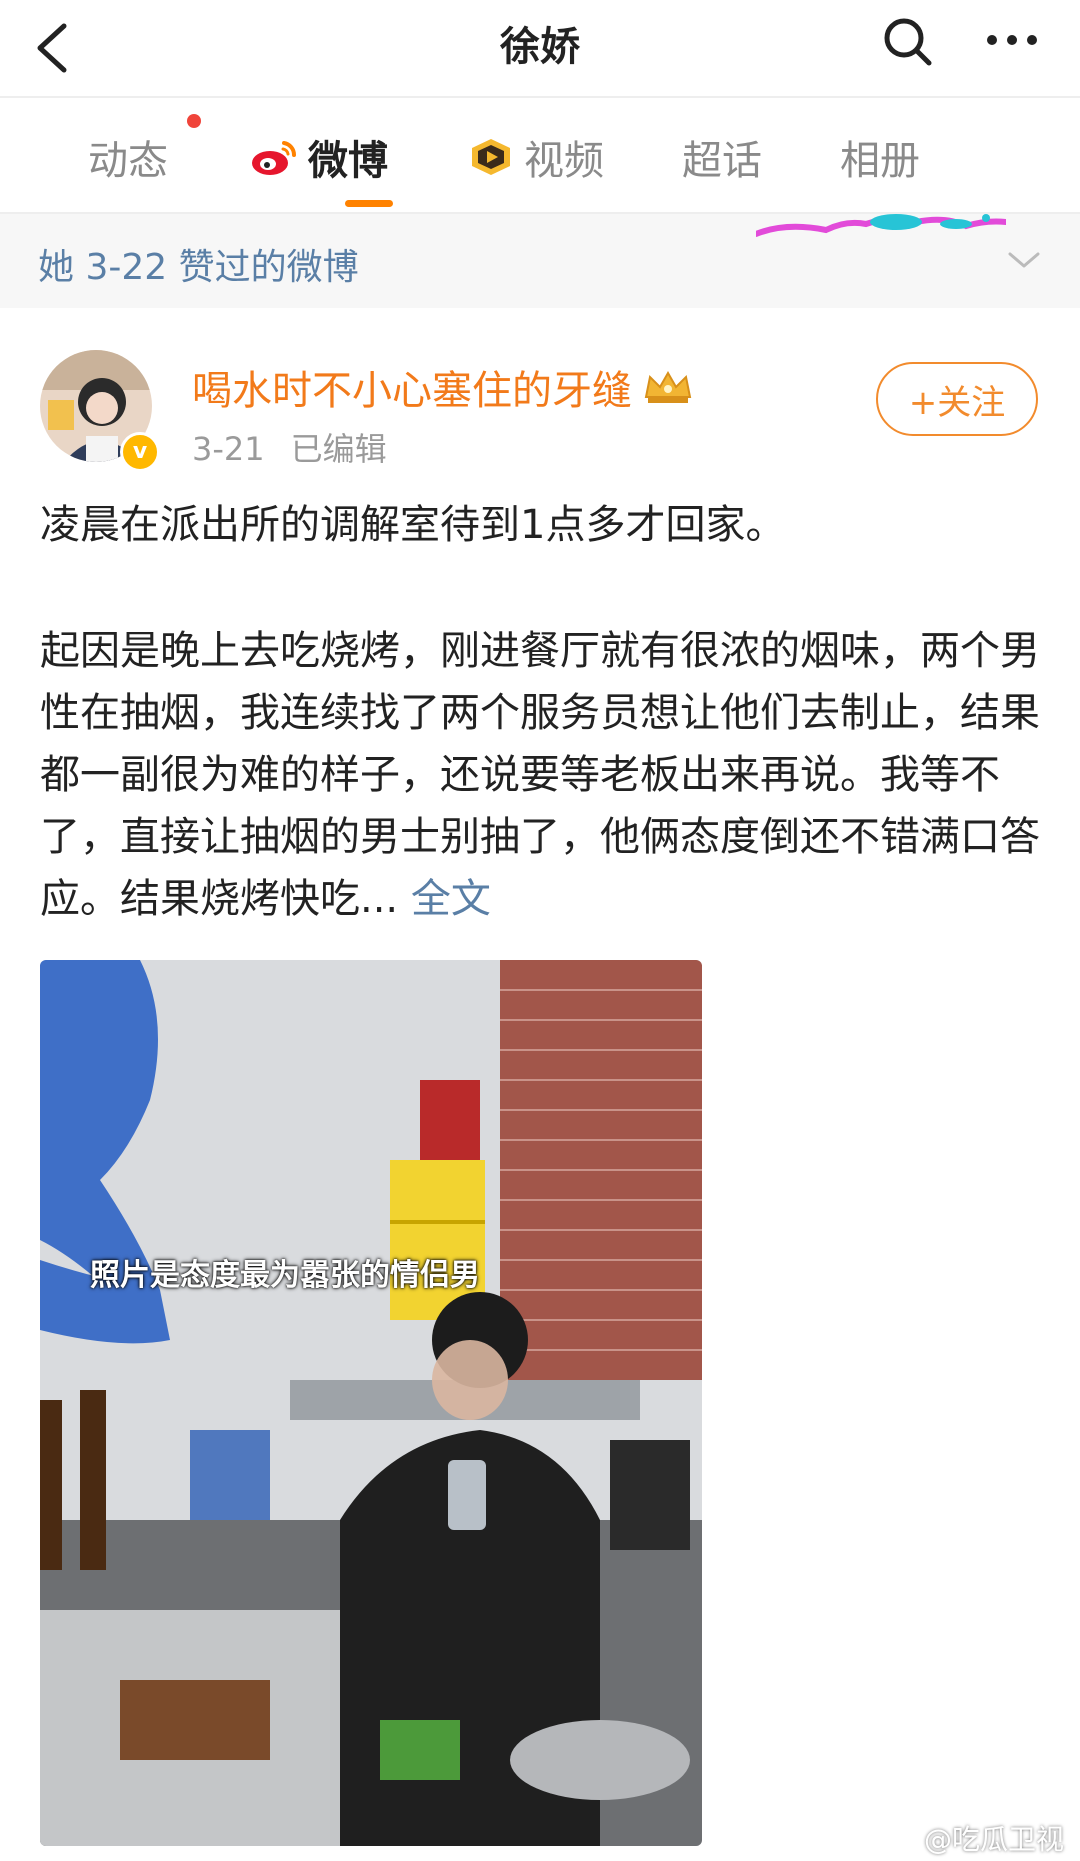 The image size is (1080, 1861). I want to click on username-text: 喝水时不小心塞住的牙缝, so click(412, 391).